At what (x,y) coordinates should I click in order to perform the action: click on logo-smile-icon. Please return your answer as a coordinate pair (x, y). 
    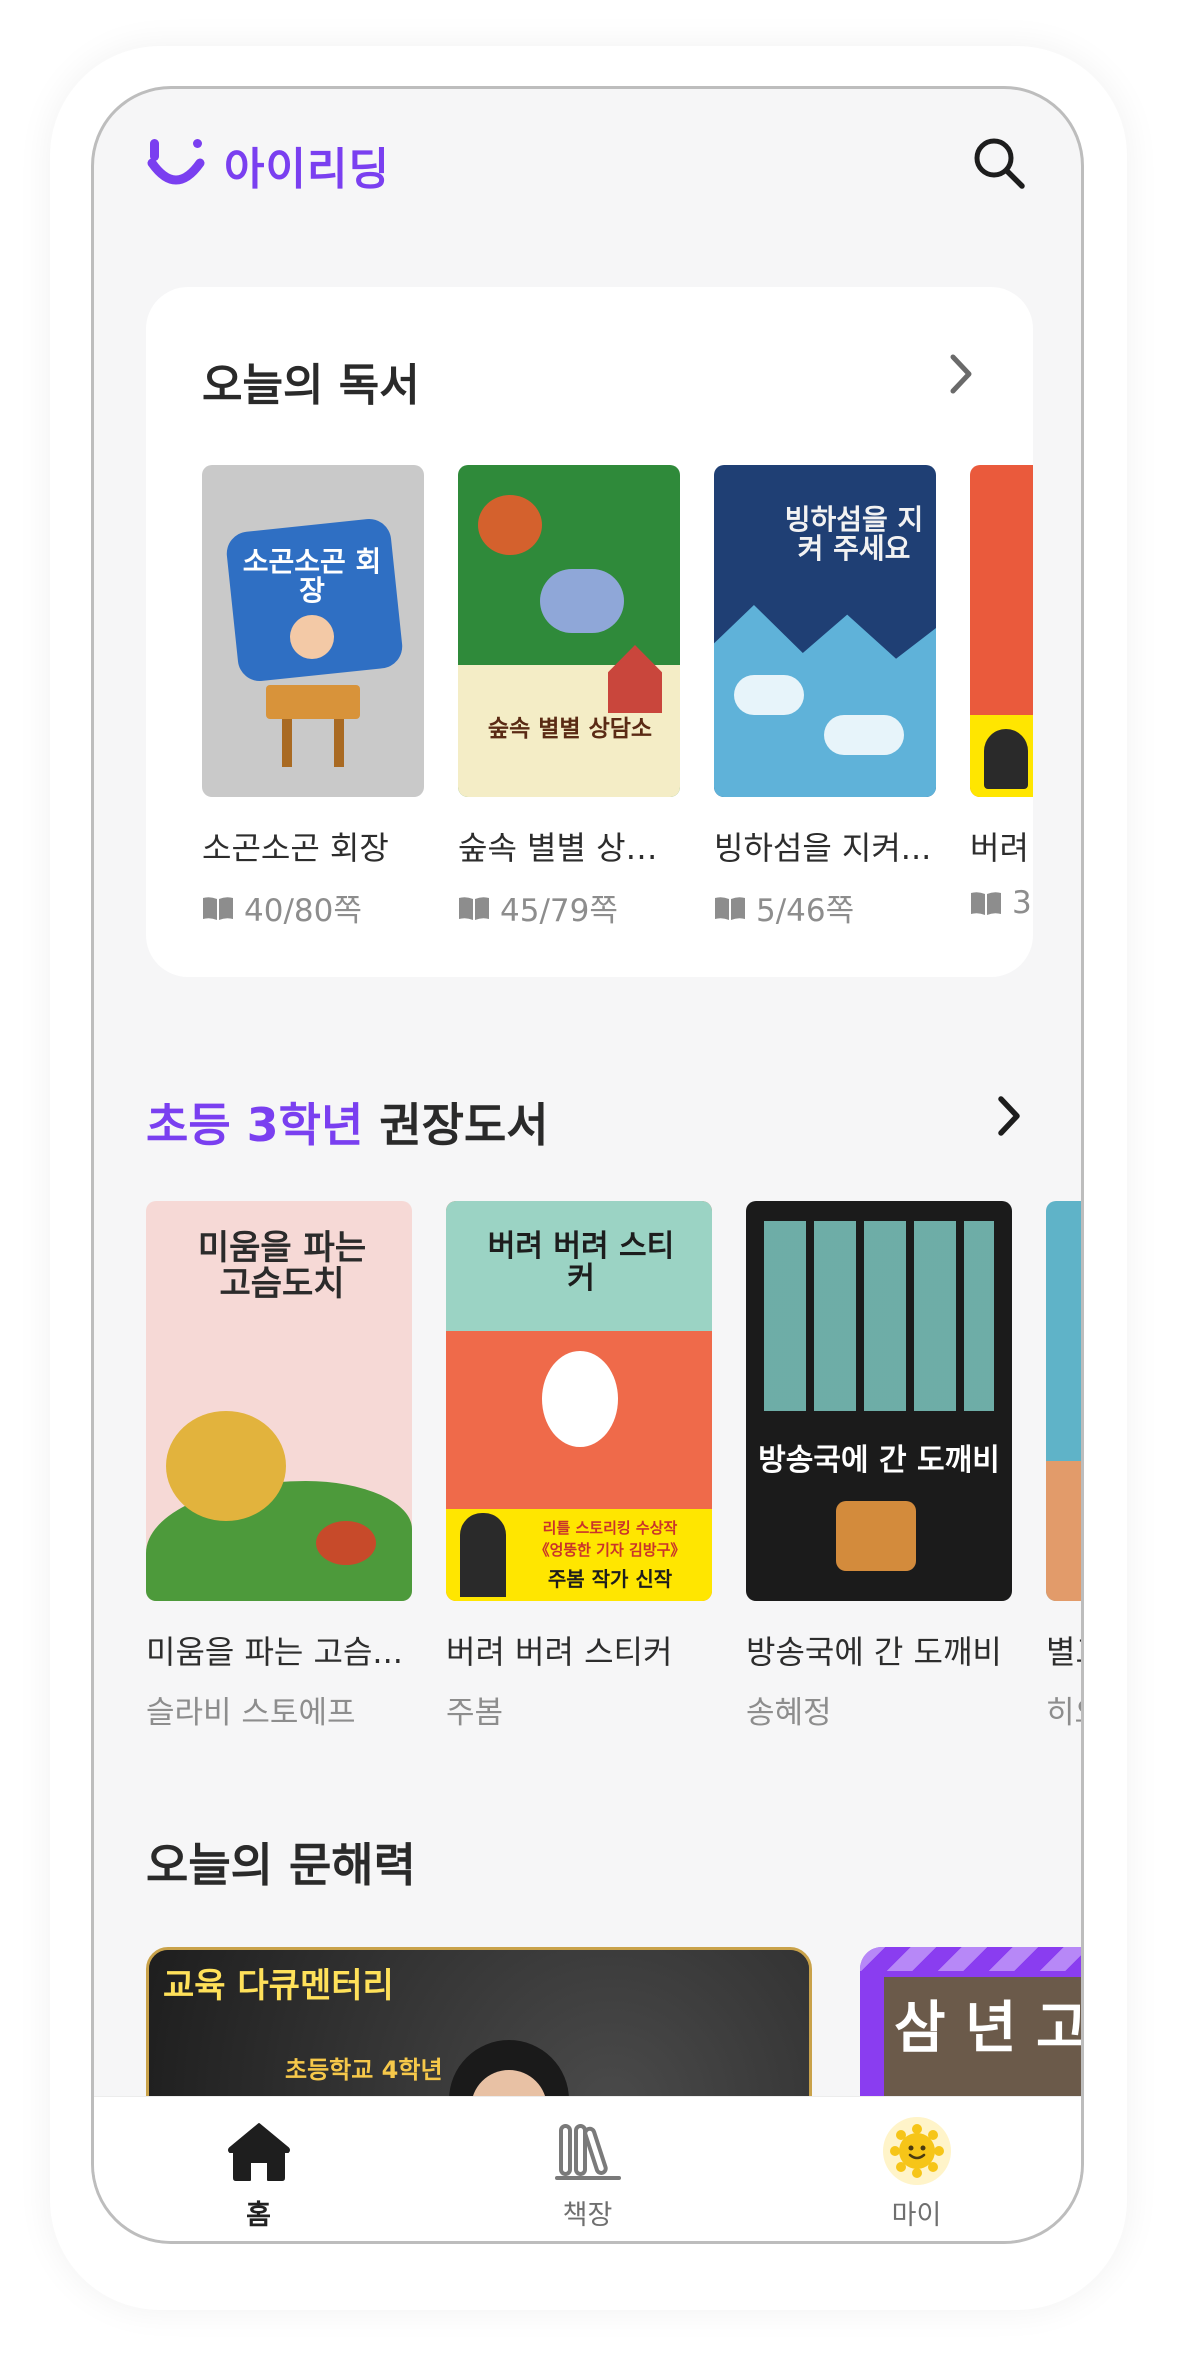
    Looking at the image, I should click on (176, 162).